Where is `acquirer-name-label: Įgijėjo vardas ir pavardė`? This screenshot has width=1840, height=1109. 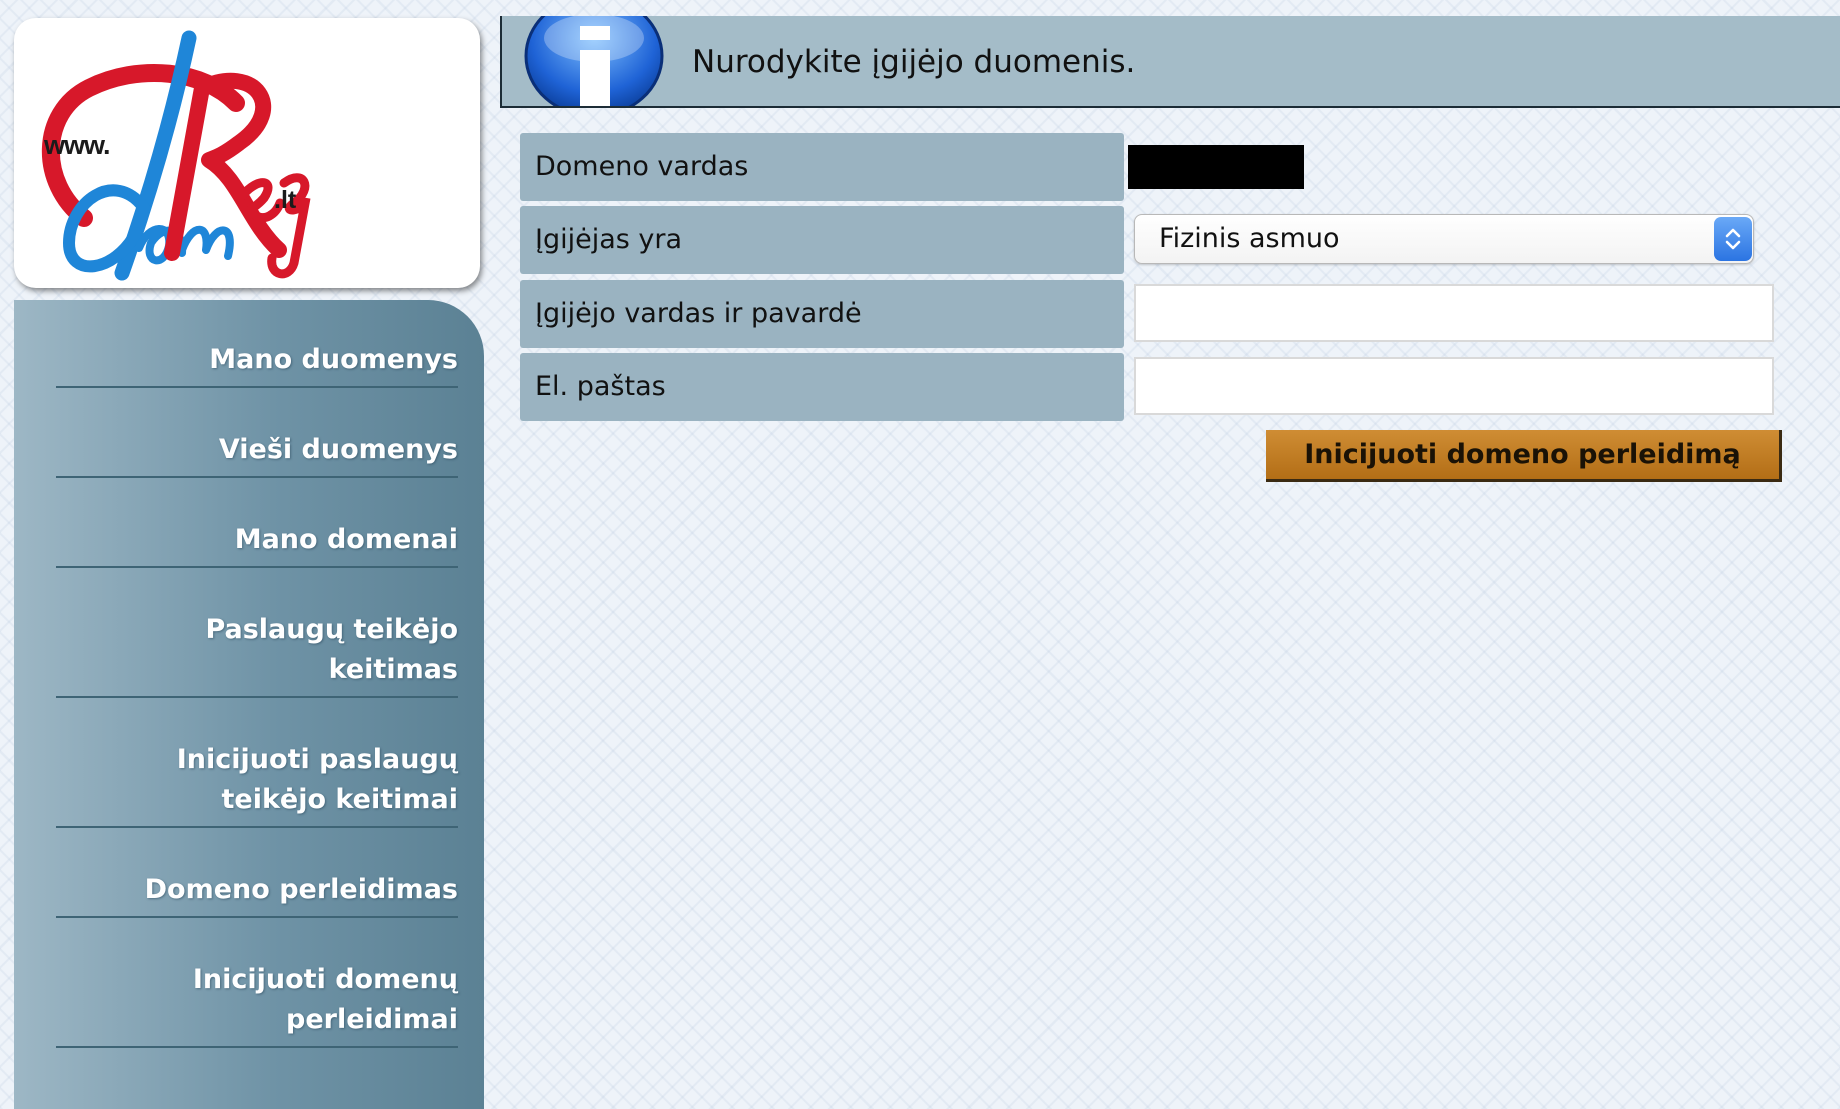 acquirer-name-label: Įgijėjo vardas ir pavardė is located at coordinates (822, 314).